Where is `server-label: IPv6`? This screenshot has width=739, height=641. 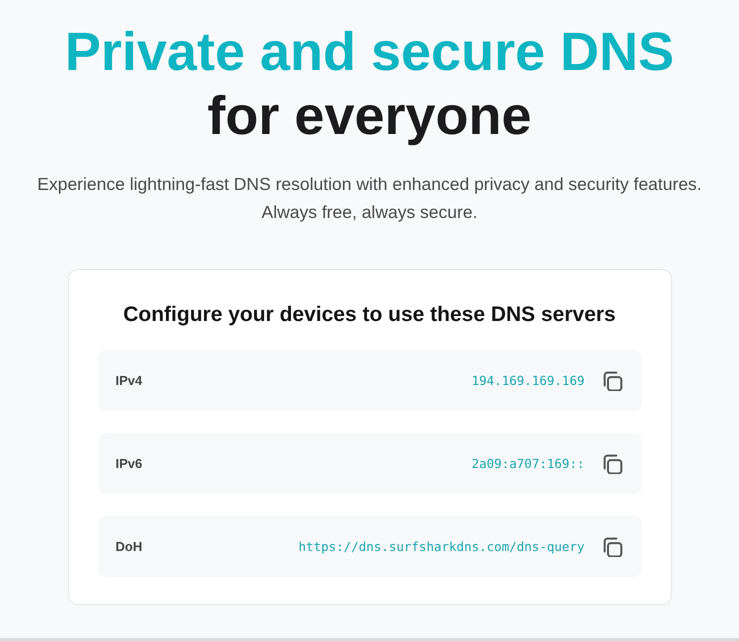 server-label: IPv6 is located at coordinates (130, 463).